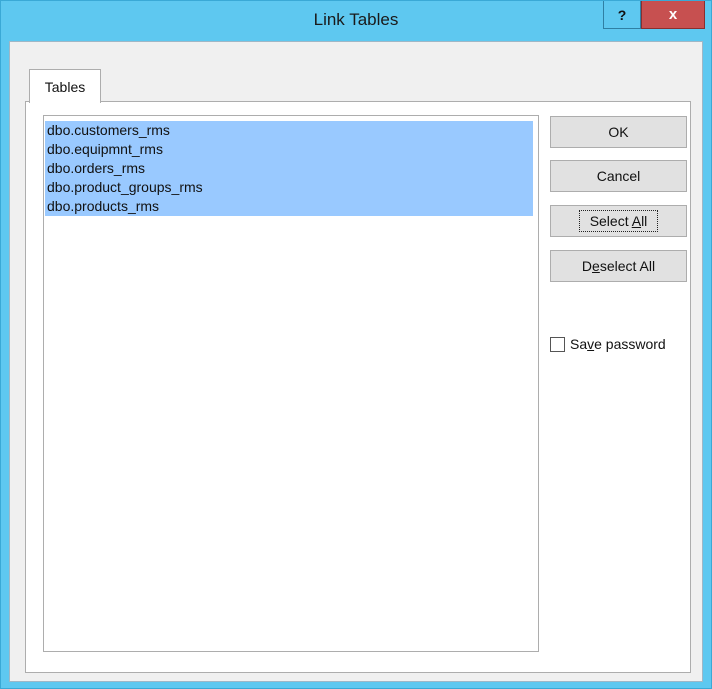 The width and height of the screenshot is (712, 689). Describe the element at coordinates (610, 221) in the screenshot. I see `select-all-label-prefix: Select` at that location.